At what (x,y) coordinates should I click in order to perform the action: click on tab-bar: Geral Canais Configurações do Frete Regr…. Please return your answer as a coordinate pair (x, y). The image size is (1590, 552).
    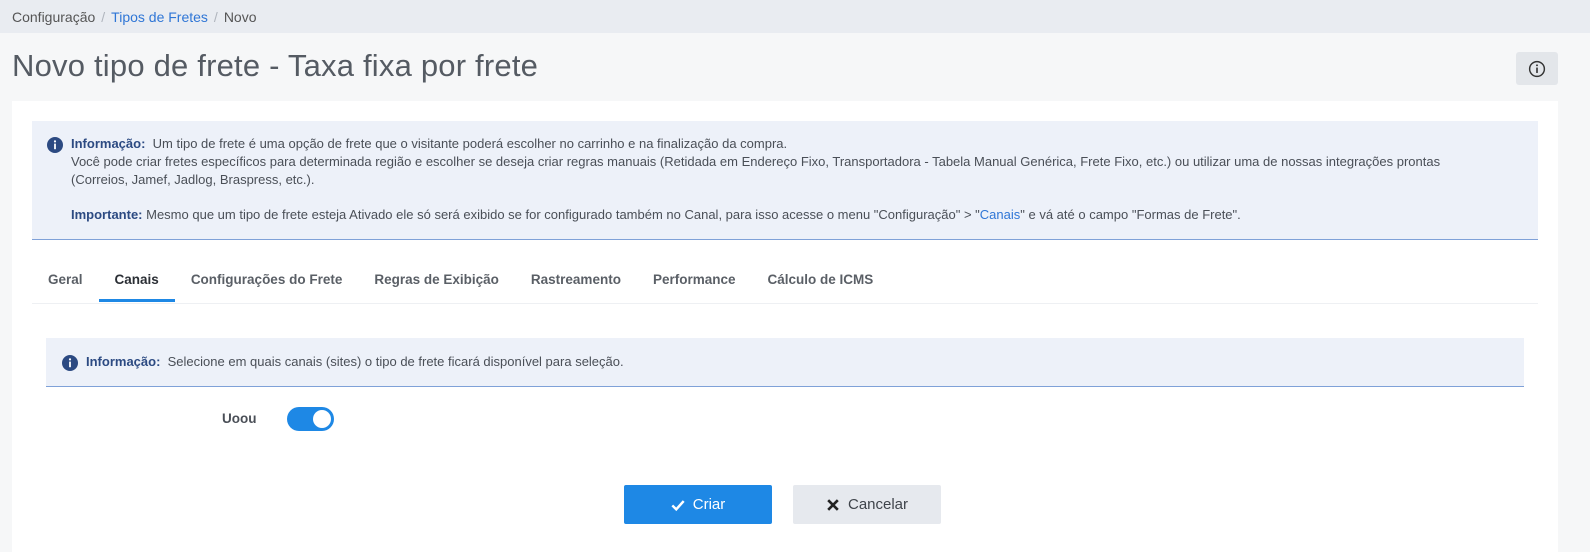
    Looking at the image, I should click on (785, 282).